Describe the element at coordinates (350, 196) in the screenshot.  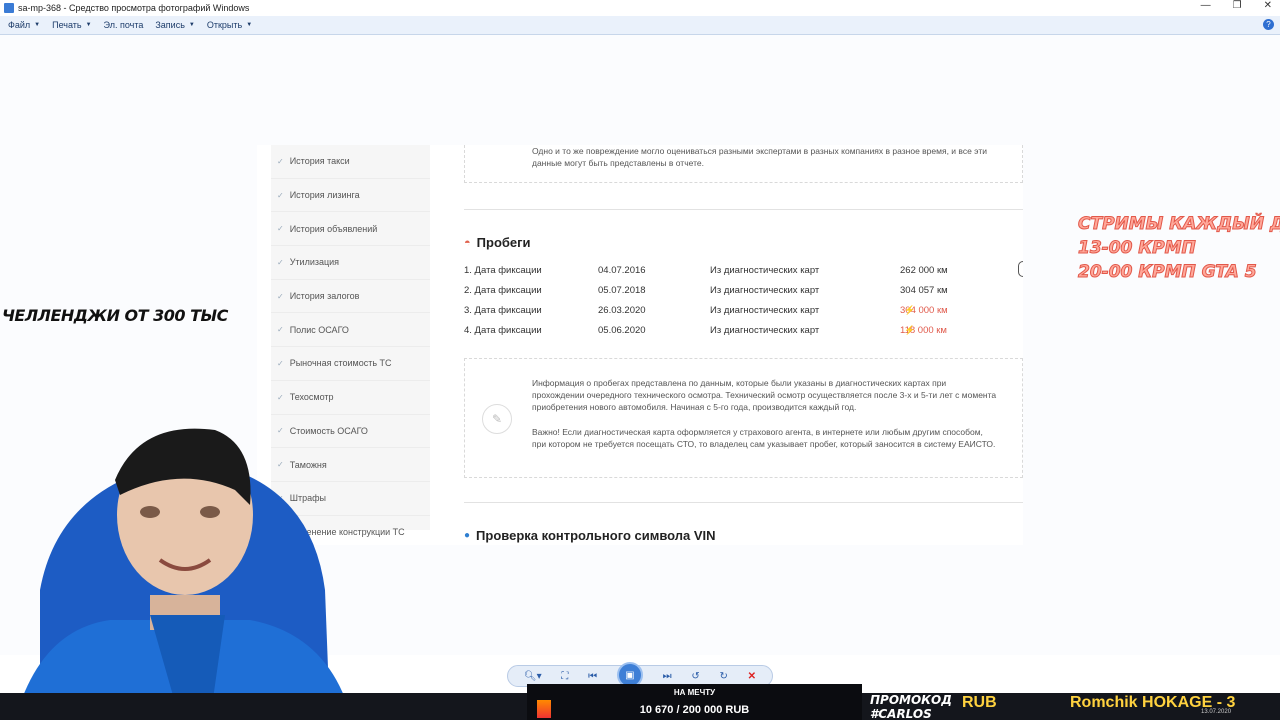
I see `sidebar-item: ✓ История лизинга` at that location.